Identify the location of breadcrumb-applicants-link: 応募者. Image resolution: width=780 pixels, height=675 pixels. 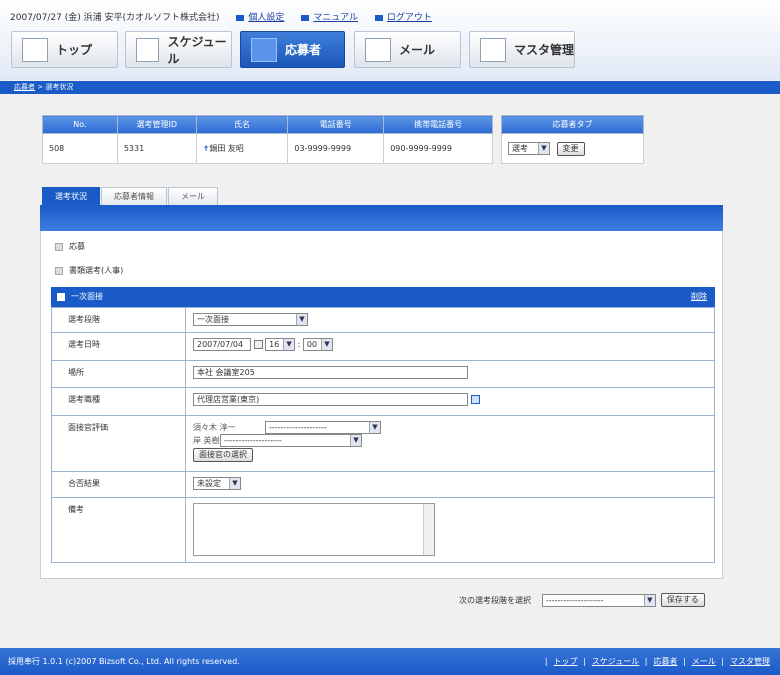
(24, 87).